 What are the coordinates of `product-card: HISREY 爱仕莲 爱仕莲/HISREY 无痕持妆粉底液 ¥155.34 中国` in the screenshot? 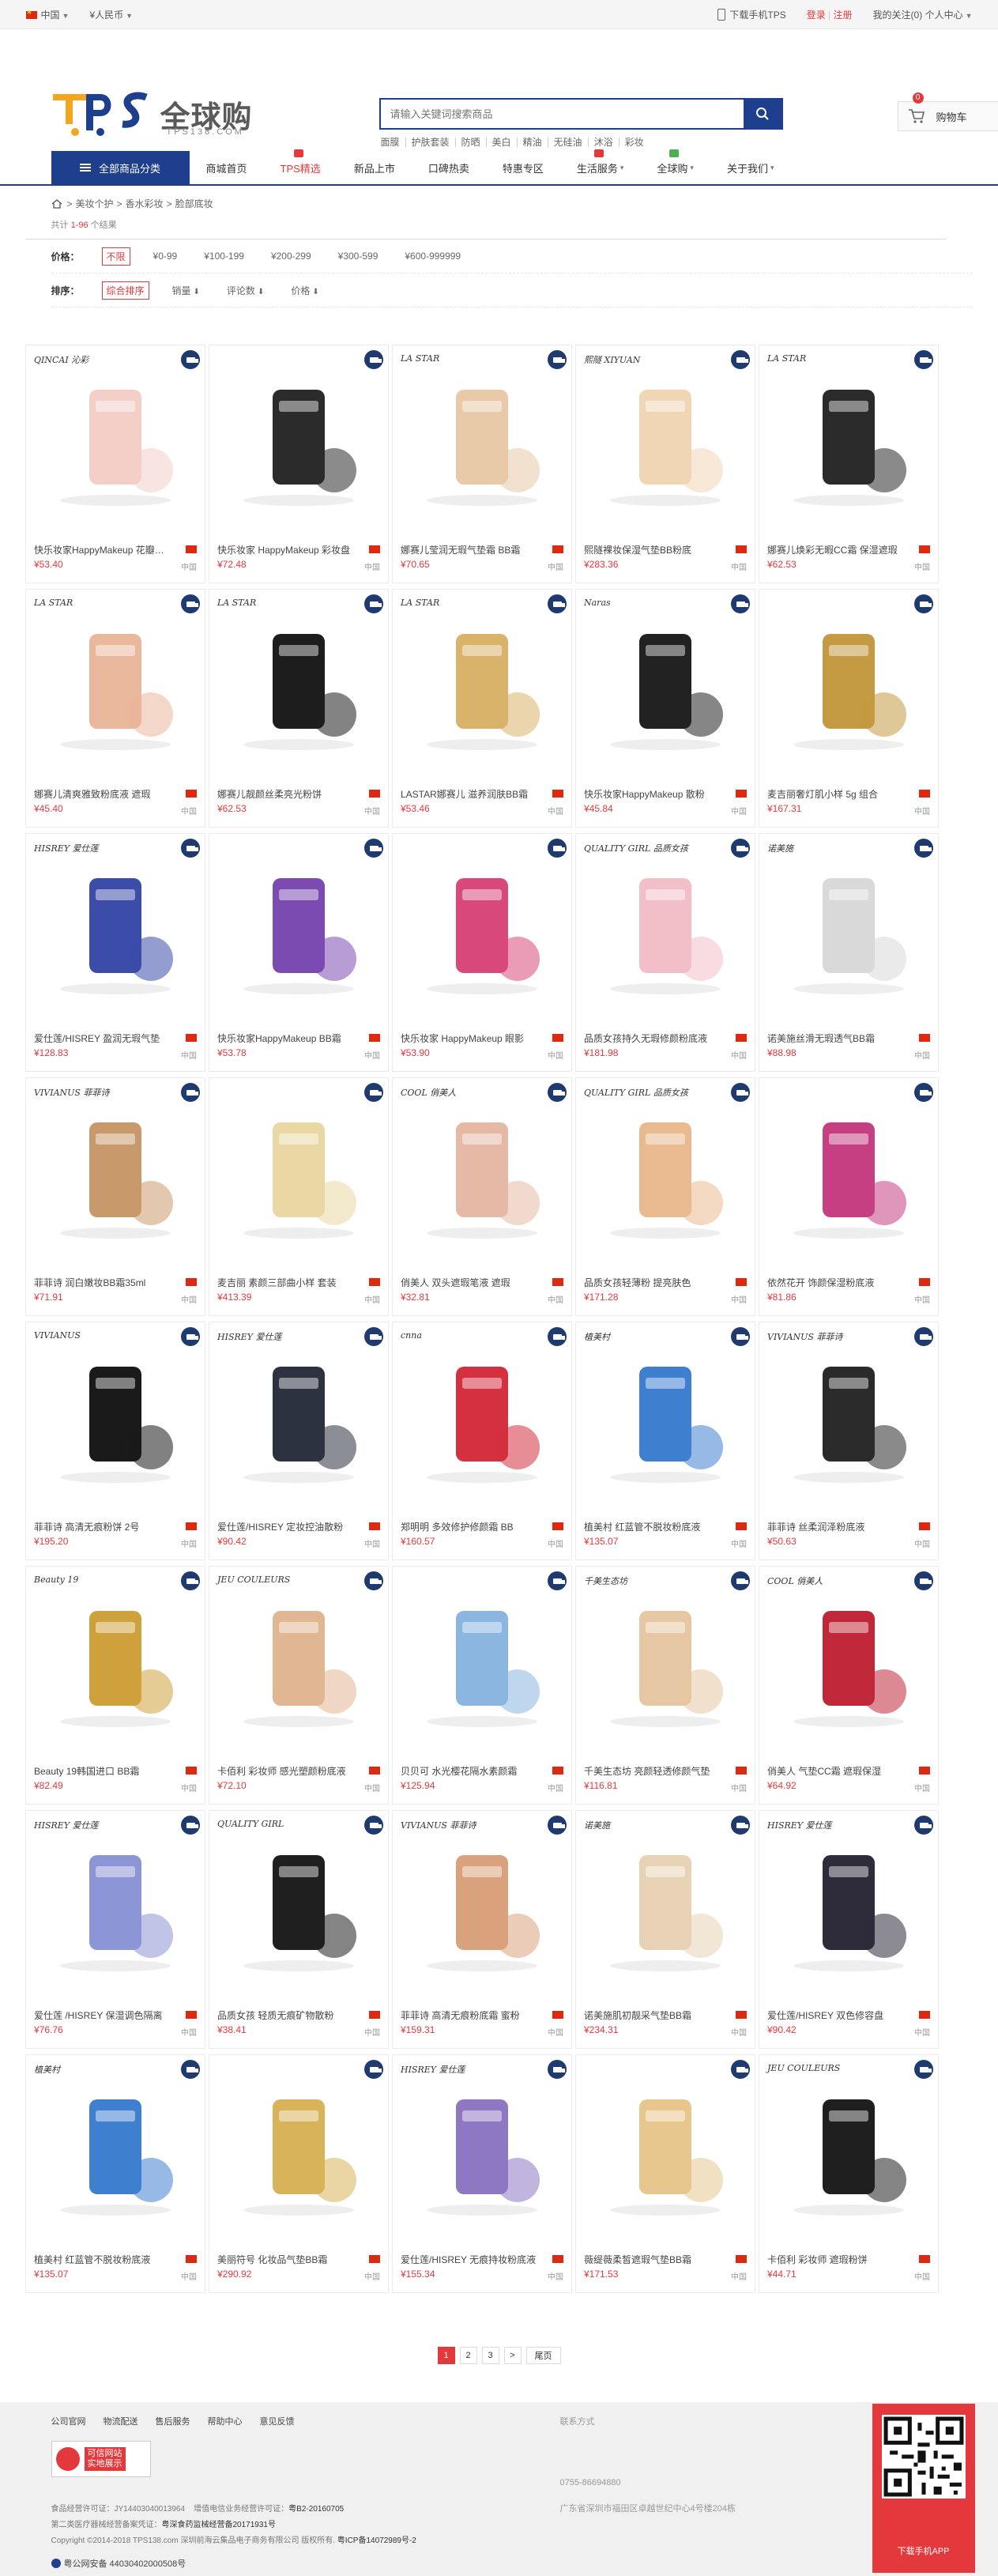 It's located at (482, 2173).